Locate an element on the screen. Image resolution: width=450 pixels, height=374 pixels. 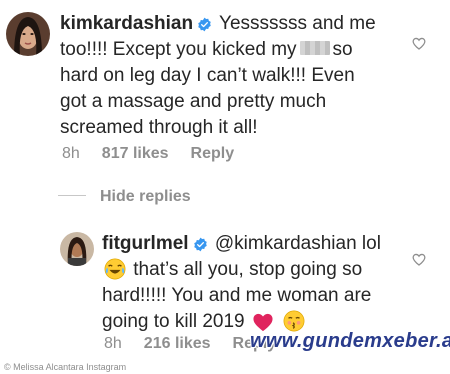
tears-of-joy-emoji is located at coordinates (115, 269).